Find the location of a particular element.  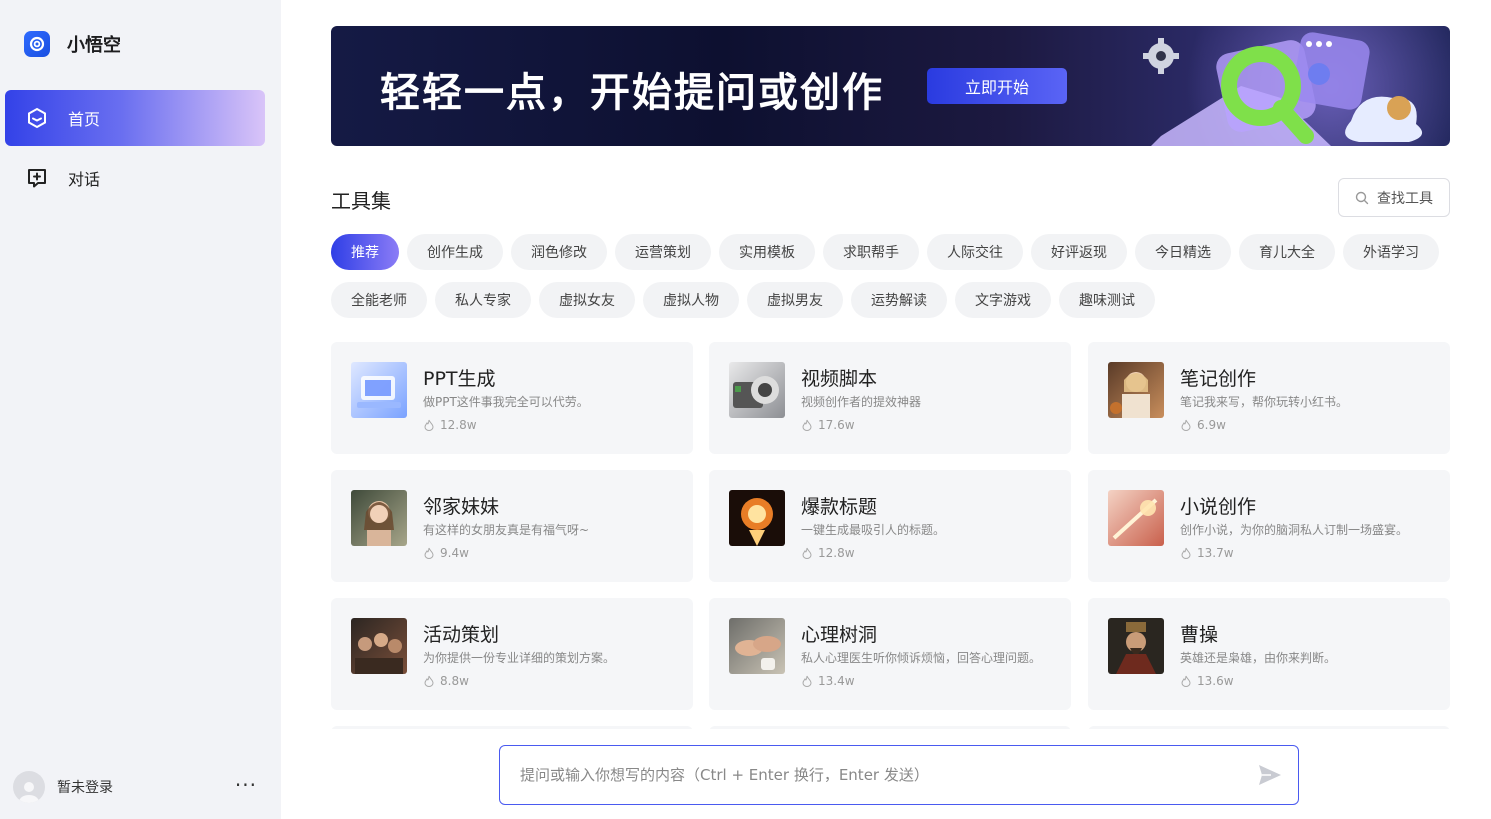

tool-usage-count: 13.4w is located at coordinates (836, 681).